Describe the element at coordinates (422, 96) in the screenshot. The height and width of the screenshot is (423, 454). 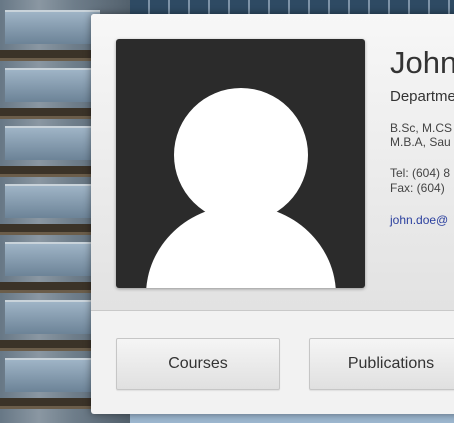
I see `profile-department: Departme` at that location.